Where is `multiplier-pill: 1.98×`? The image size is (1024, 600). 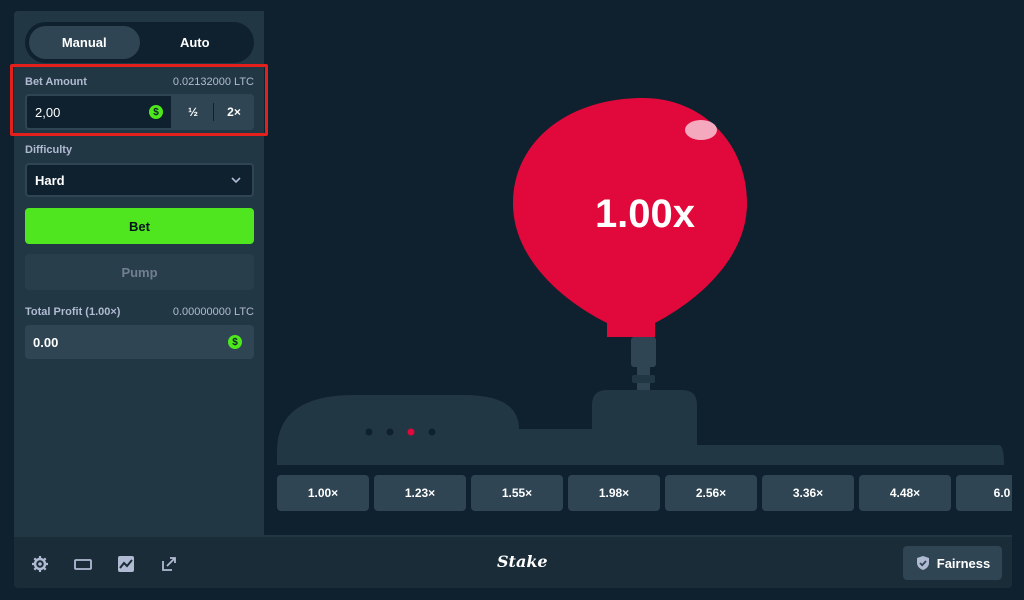 multiplier-pill: 1.98× is located at coordinates (614, 493).